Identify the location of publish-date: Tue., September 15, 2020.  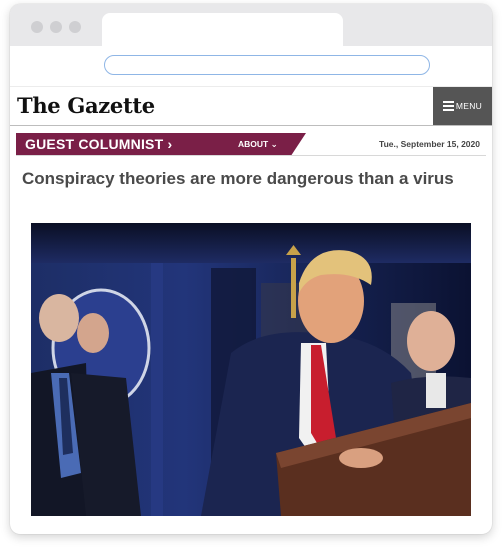
(429, 144).